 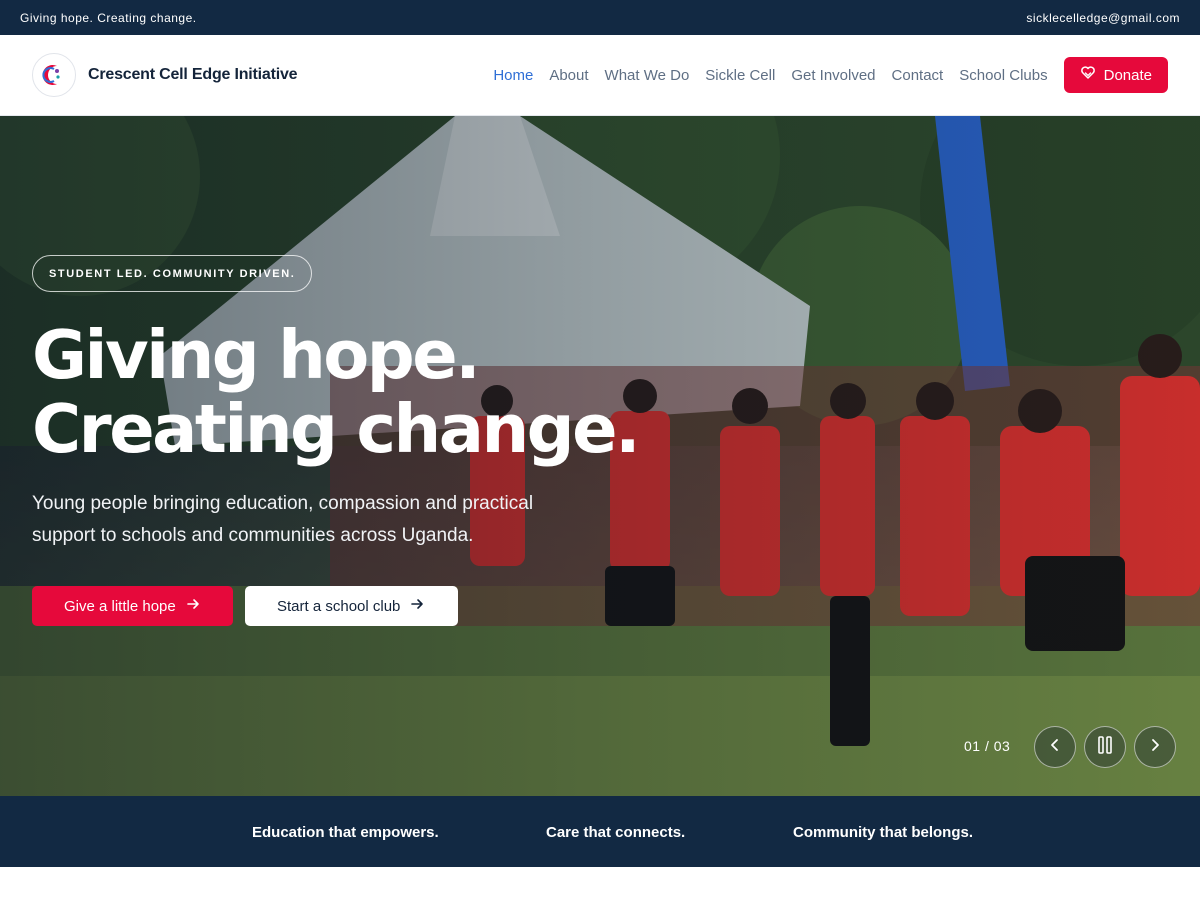 I want to click on hero-badge: STUDENT LED. COMMUNITY DRIVEN., so click(x=172, y=273).